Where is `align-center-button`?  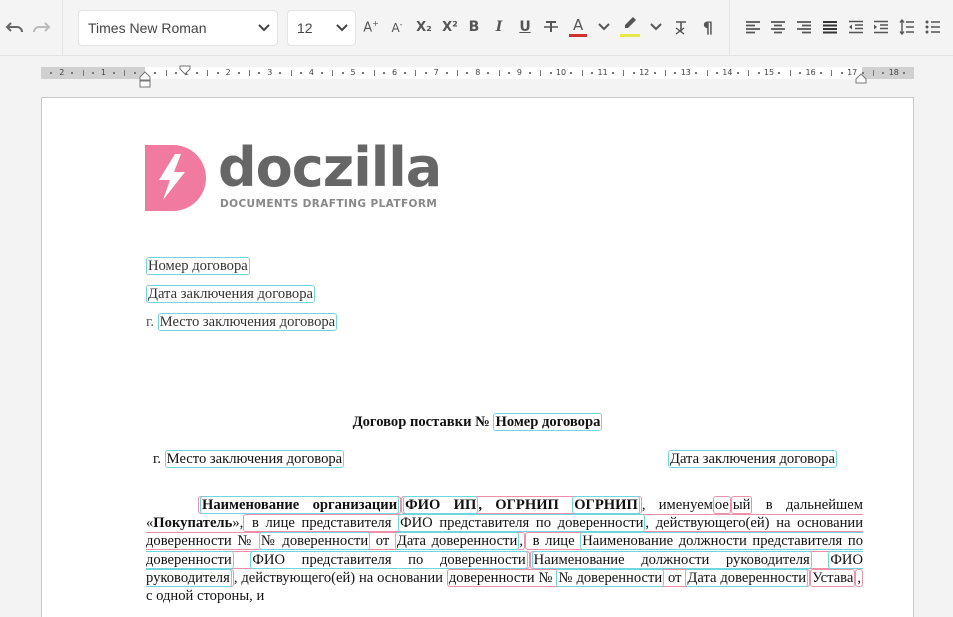
align-center-button is located at coordinates (778, 27).